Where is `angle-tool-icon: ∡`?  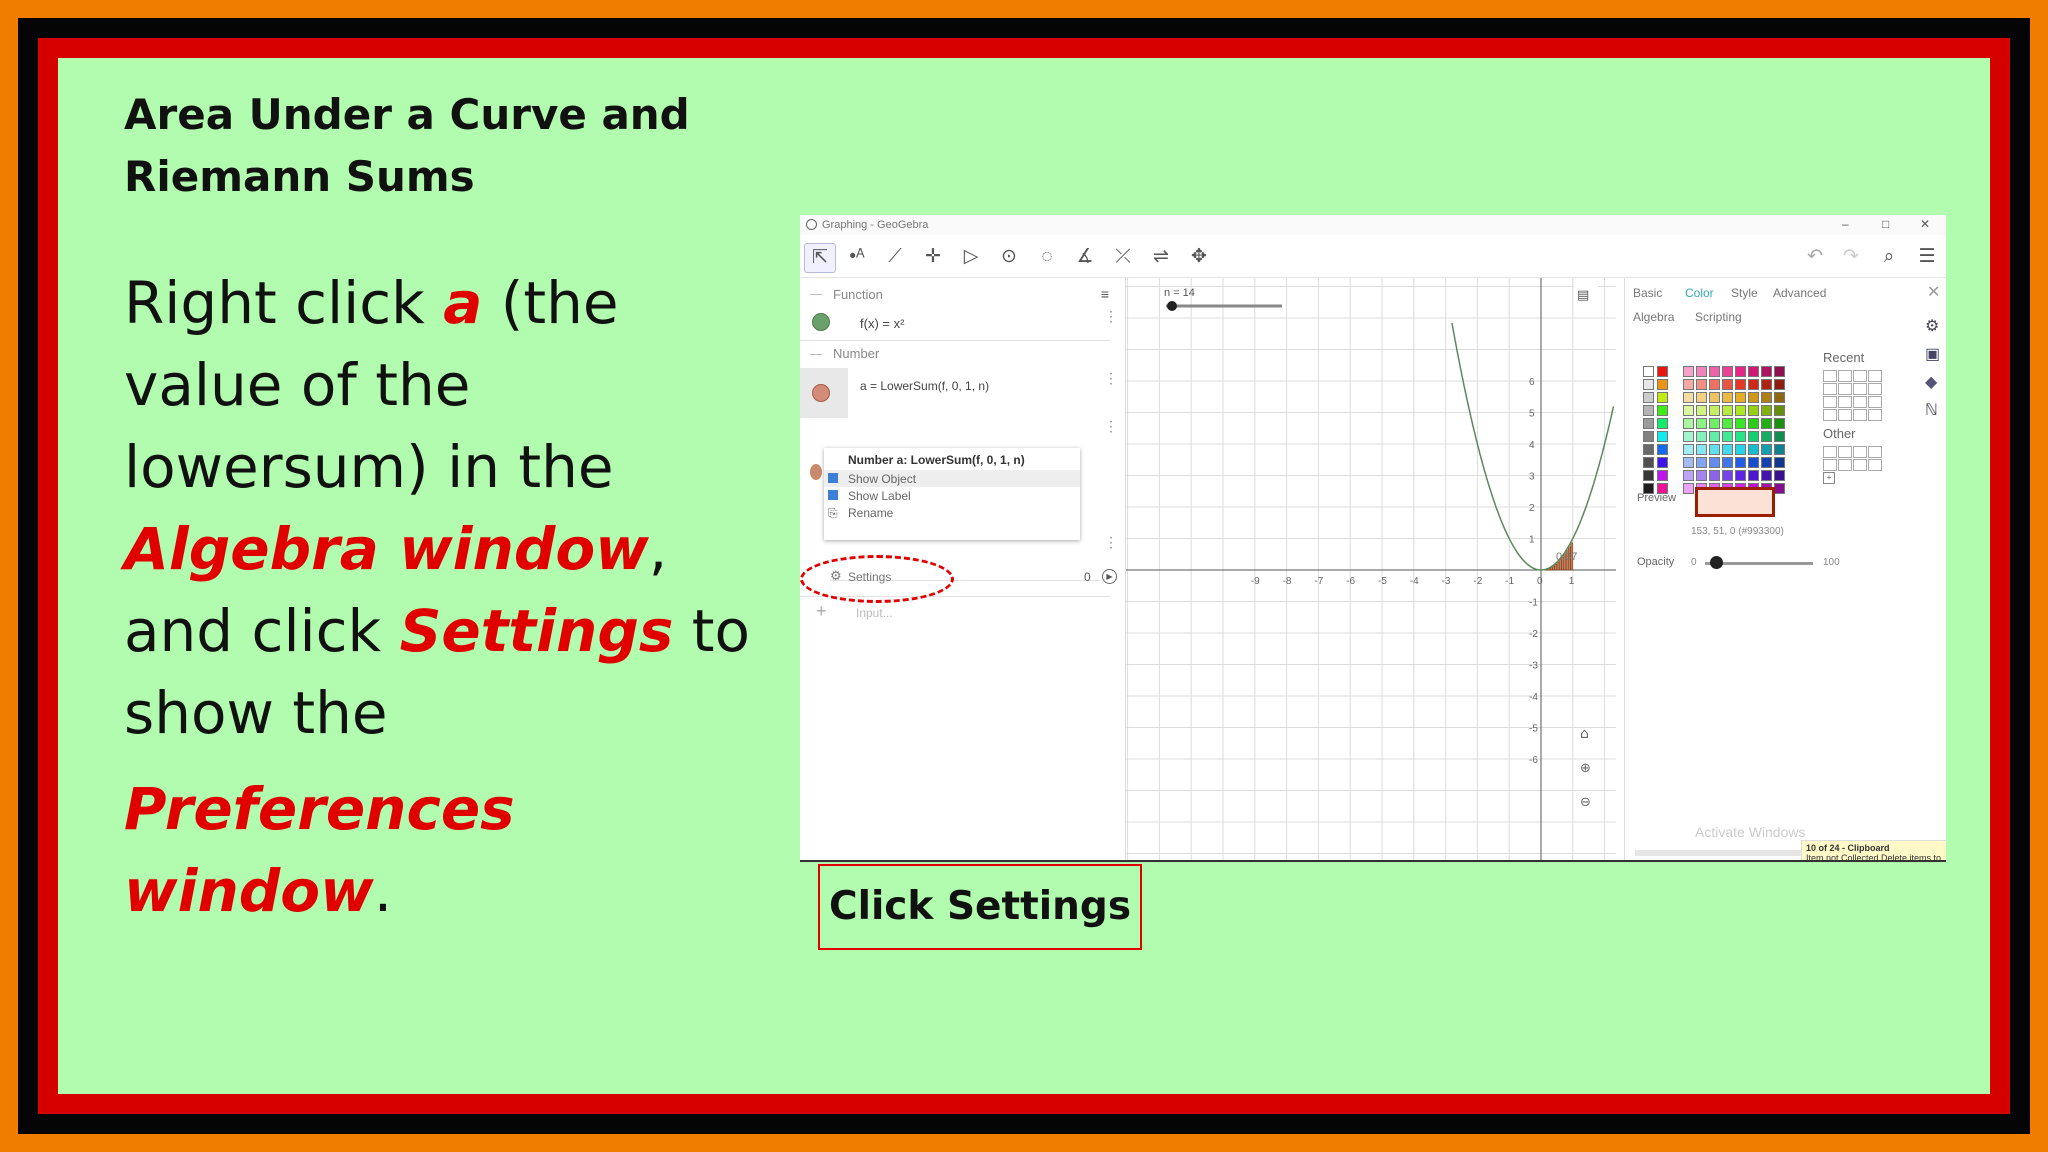 angle-tool-icon: ∡ is located at coordinates (1085, 257).